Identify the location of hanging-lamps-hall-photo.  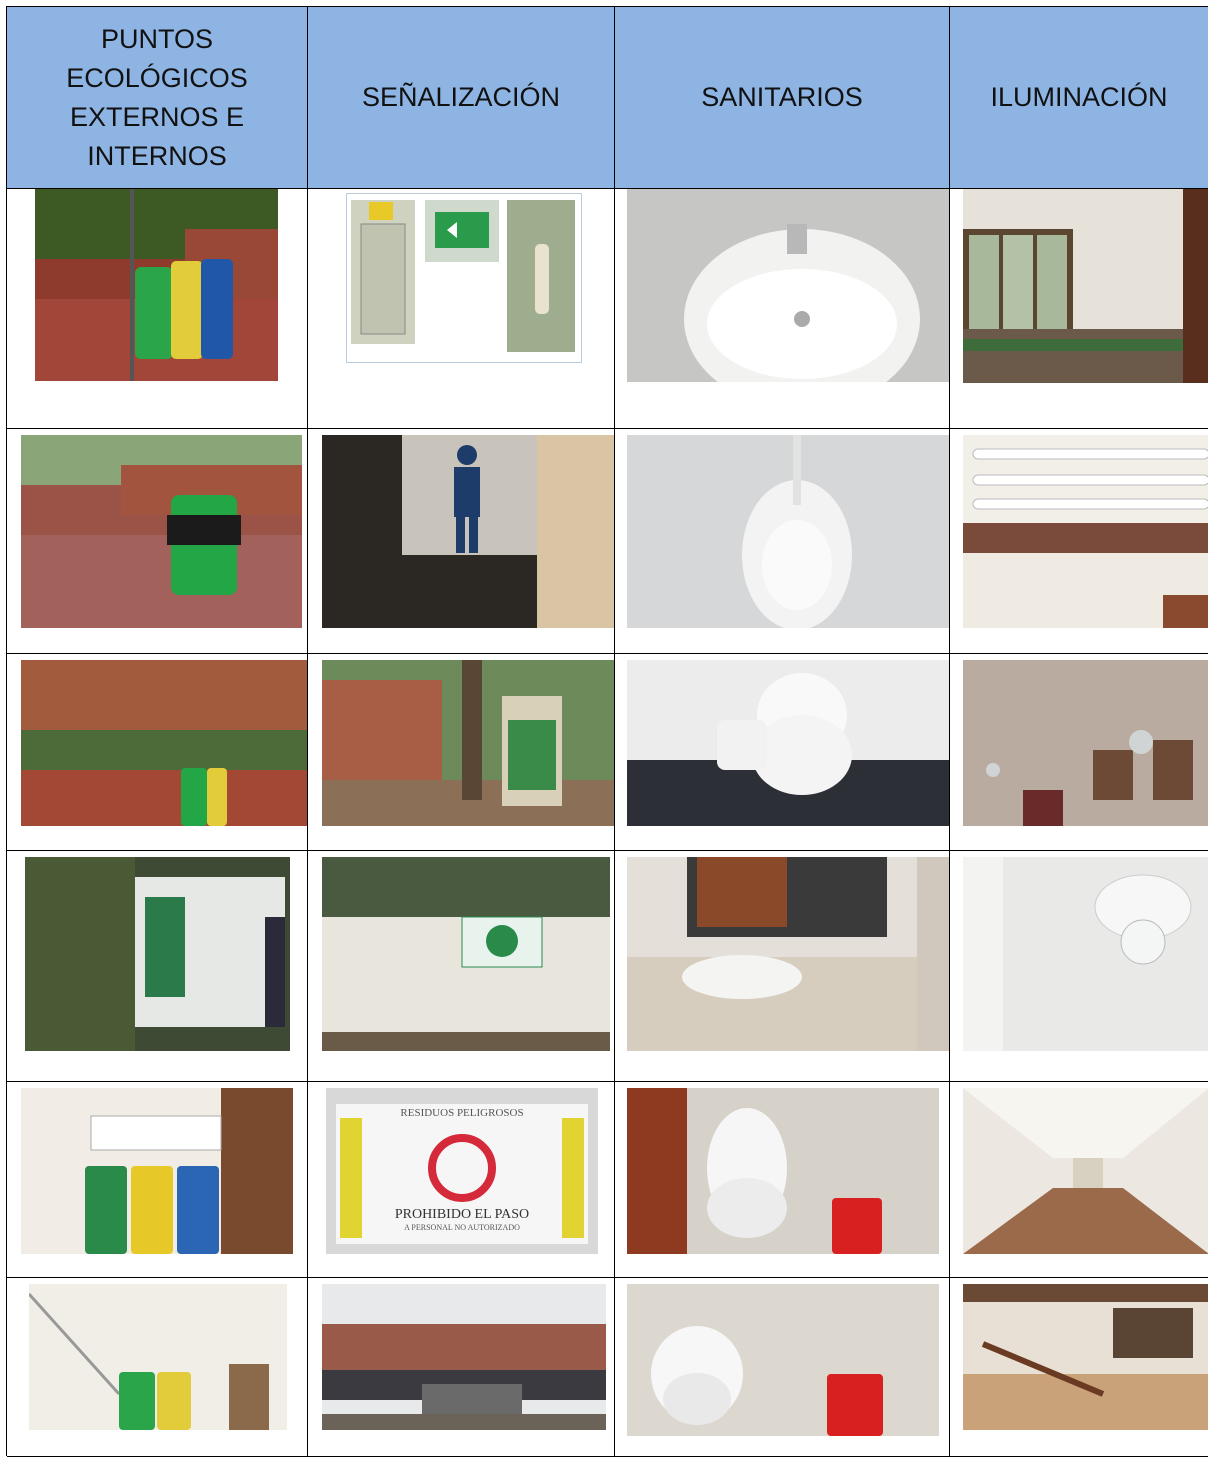
(1085, 743).